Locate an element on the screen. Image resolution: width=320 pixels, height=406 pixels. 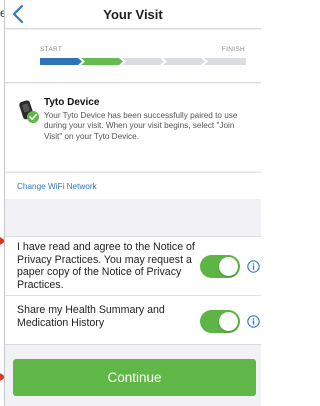
change-wifi-link: Change WiFi Network is located at coordinates (57, 186).